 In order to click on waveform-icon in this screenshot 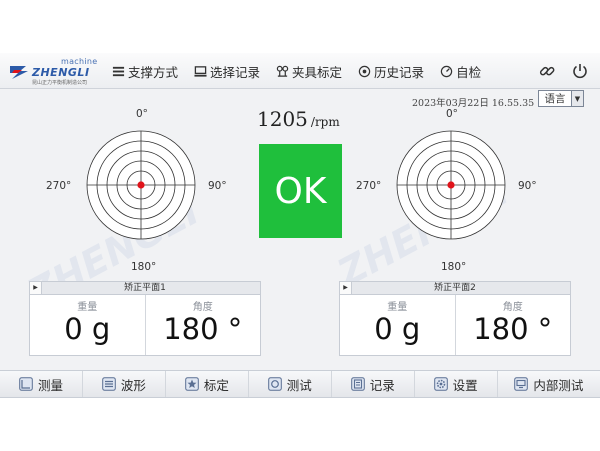, I will do `click(109, 384)`.